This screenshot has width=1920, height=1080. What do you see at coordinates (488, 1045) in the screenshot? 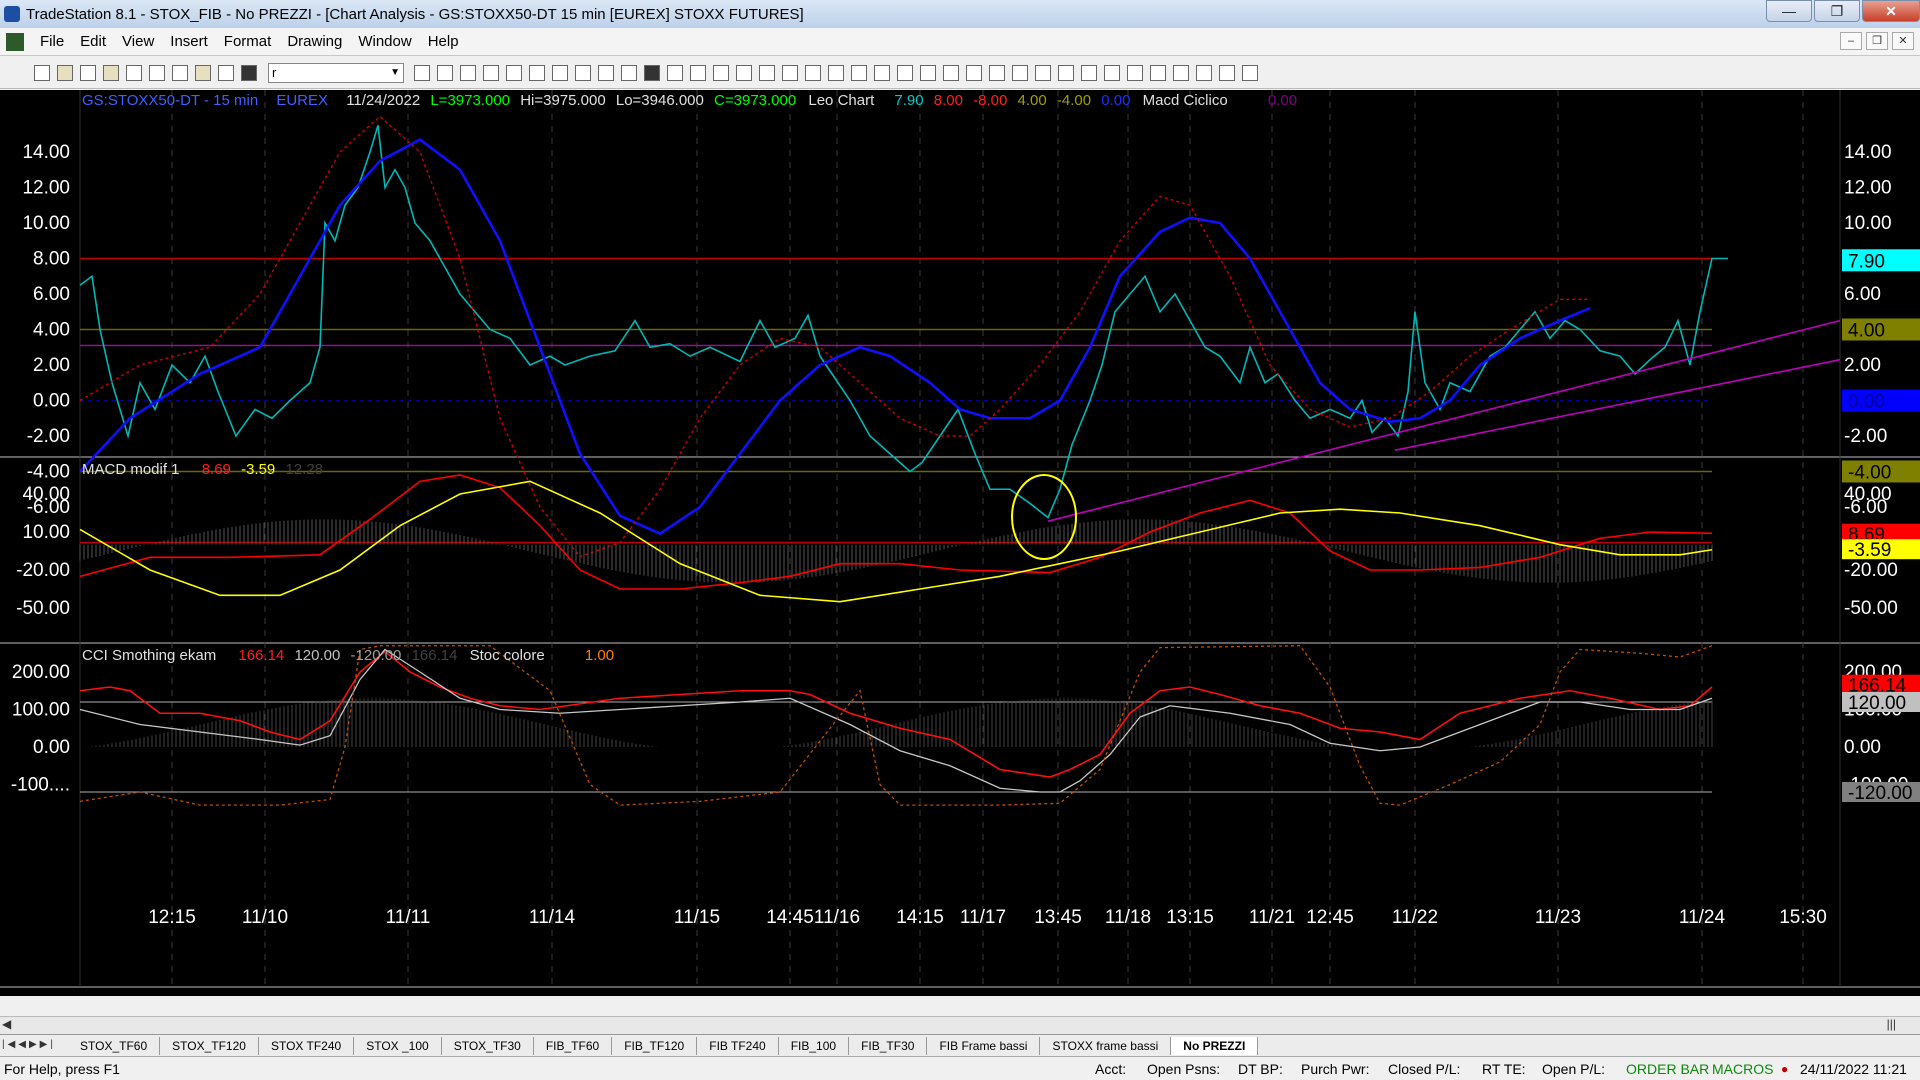
I see `tab-stox-tf30: STOX_TF30` at bounding box center [488, 1045].